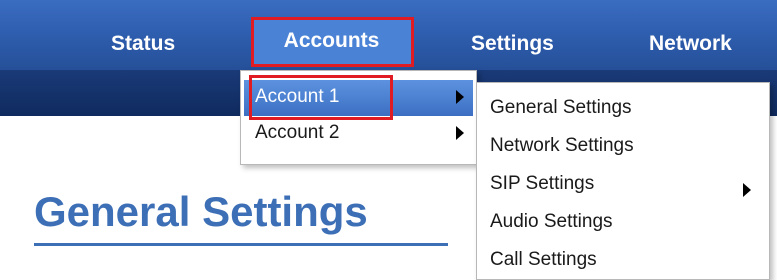  What do you see at coordinates (542, 184) in the screenshot?
I see `submenu-item-sip-settings: SIP Settings` at bounding box center [542, 184].